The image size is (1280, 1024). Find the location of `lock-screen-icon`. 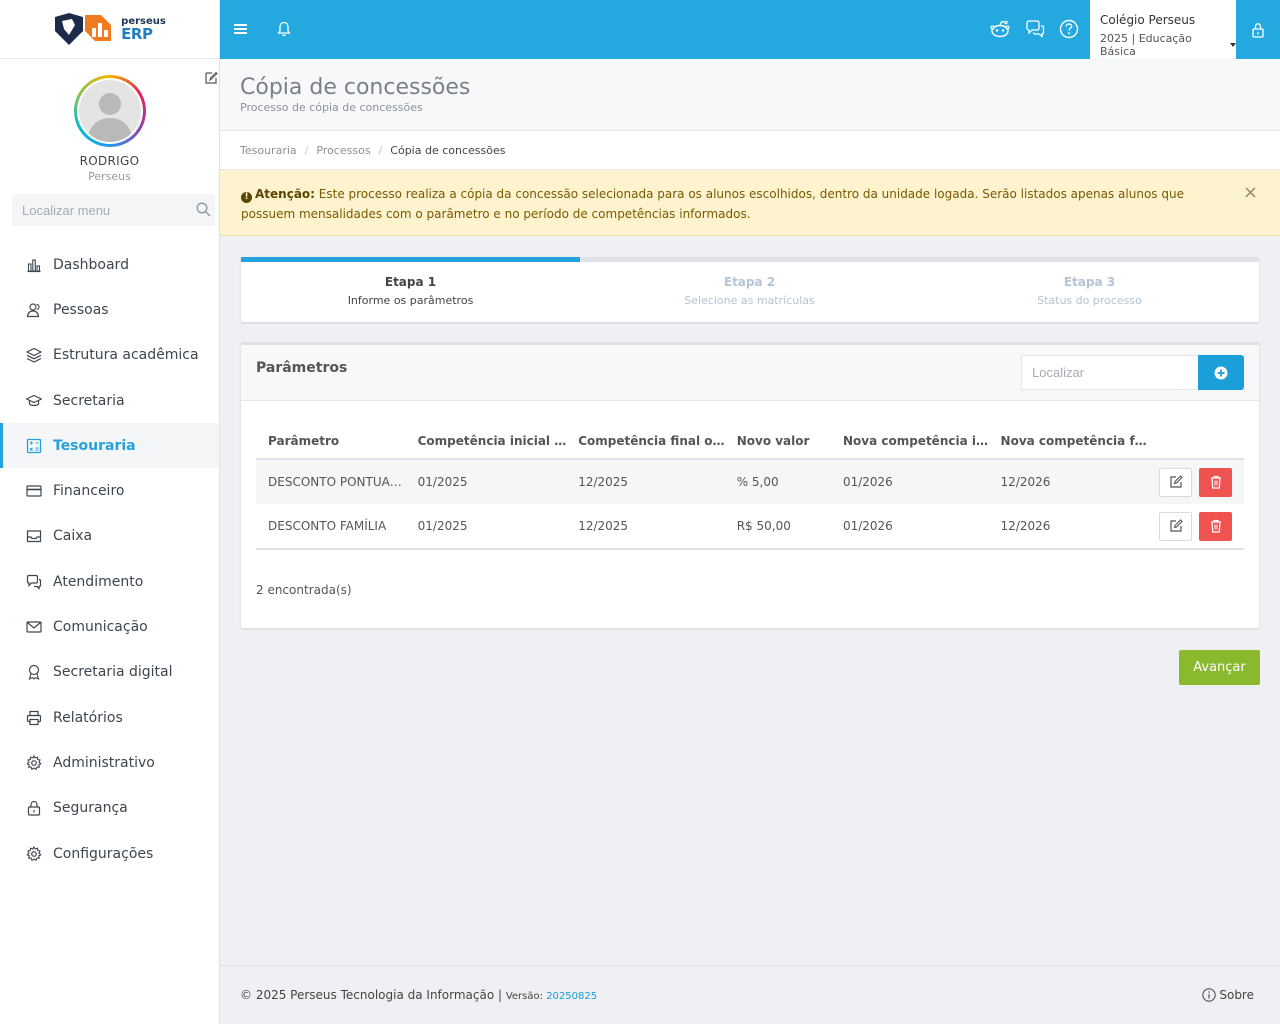

lock-screen-icon is located at coordinates (1258, 29).